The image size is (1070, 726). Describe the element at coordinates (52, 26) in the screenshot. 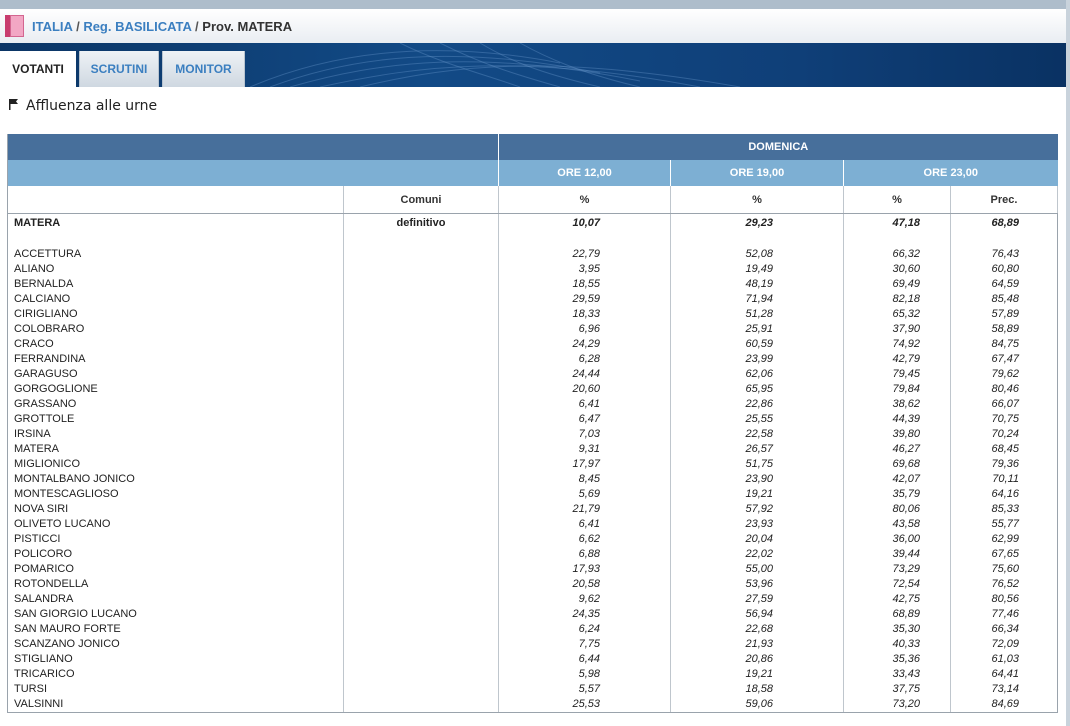

I see `breadcrumb-italia-link: ITALIA` at that location.